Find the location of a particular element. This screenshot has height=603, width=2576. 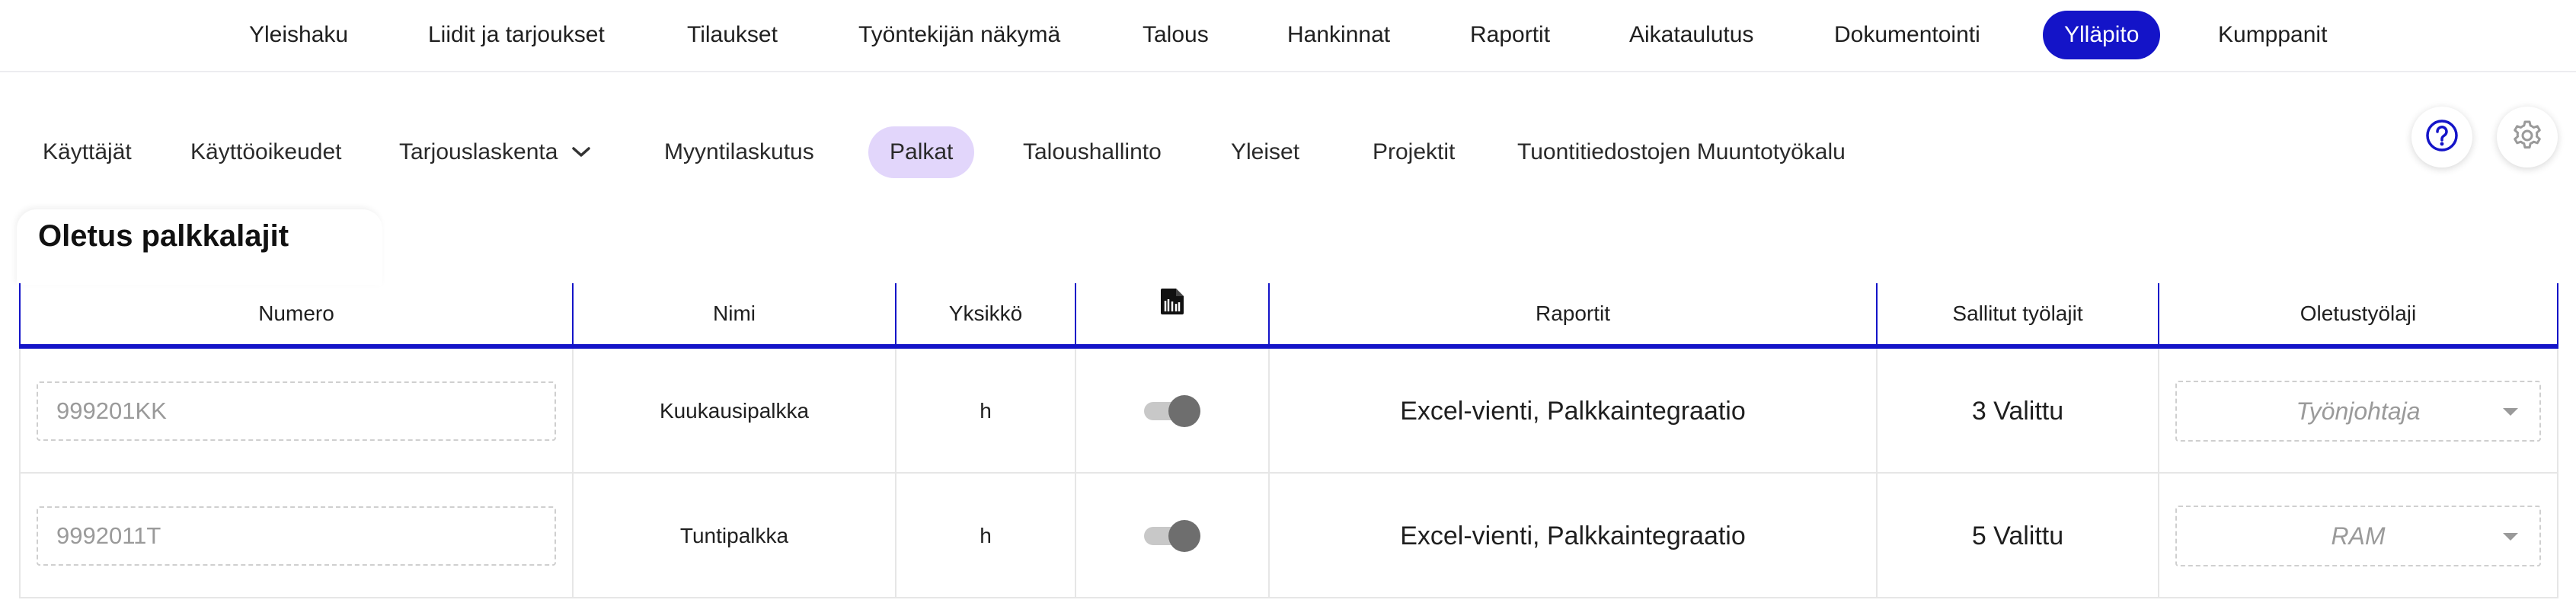

nav-raportit: Raportit is located at coordinates (1510, 35).